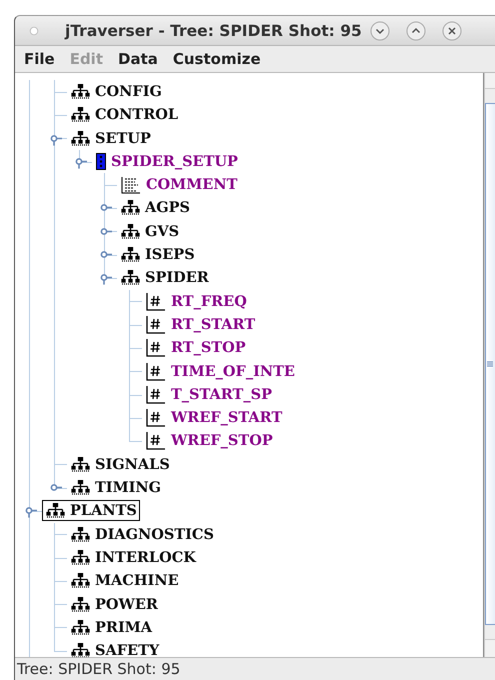 This screenshot has width=495, height=680. Describe the element at coordinates (126, 604) in the screenshot. I see `node-label: POWER` at that location.